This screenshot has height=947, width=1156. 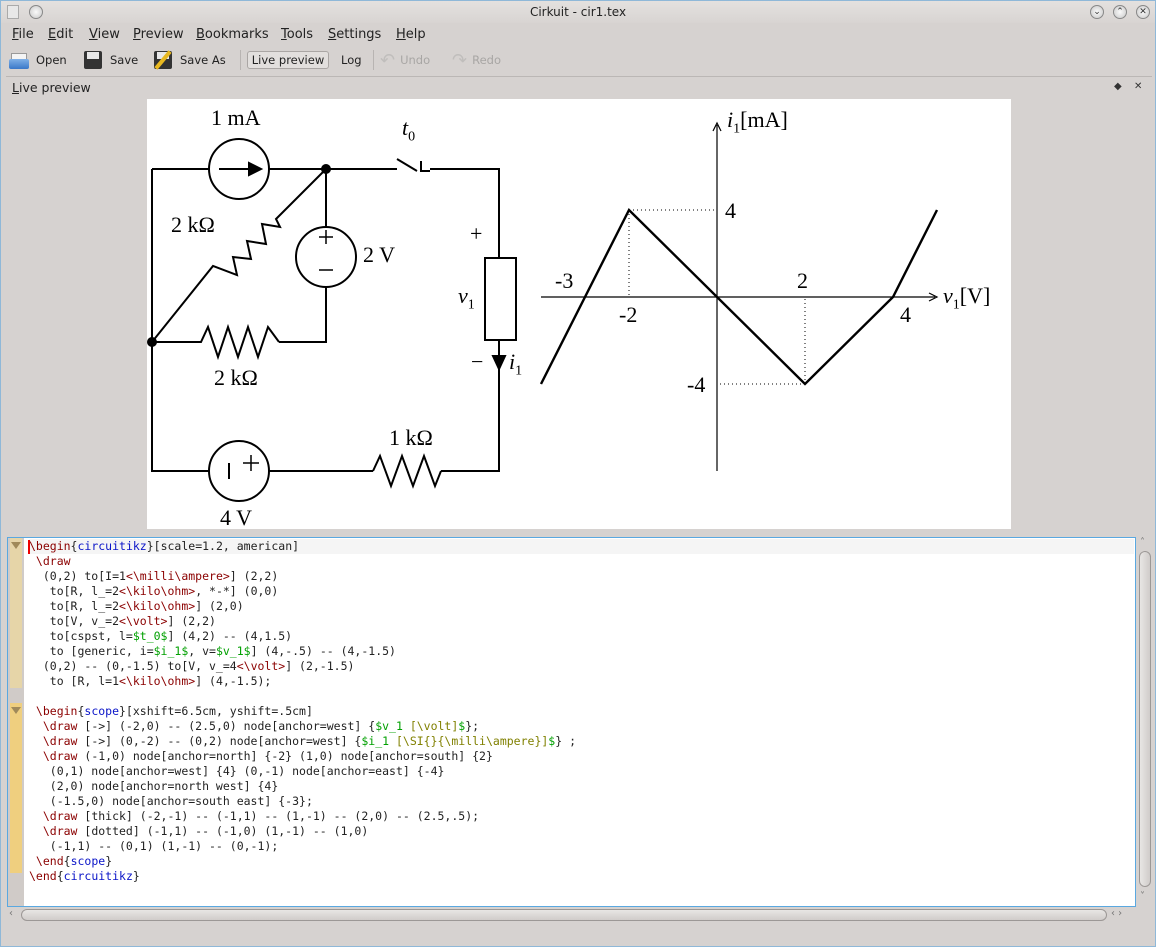 What do you see at coordinates (1118, 86) in the screenshot?
I see `dock-float-button: ◆` at bounding box center [1118, 86].